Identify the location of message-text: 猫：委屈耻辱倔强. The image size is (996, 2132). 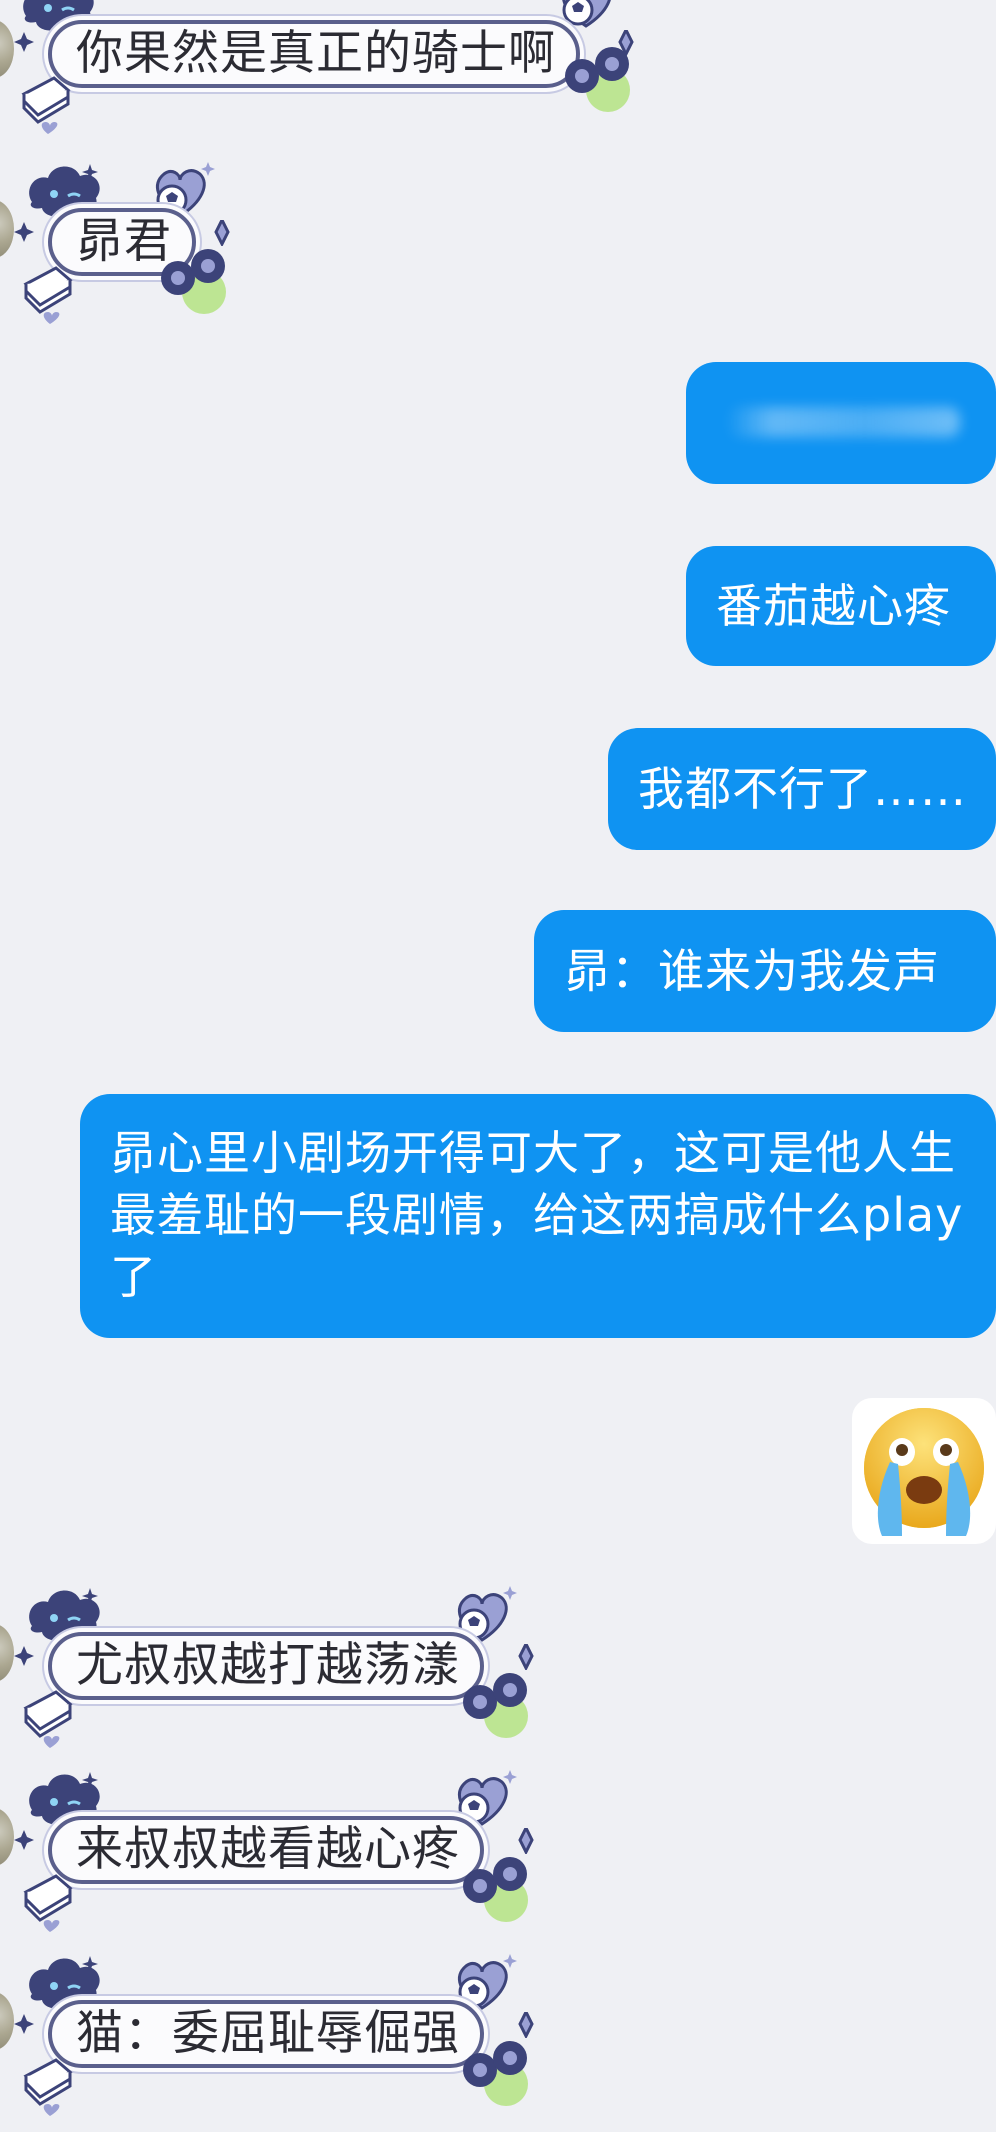
(268, 2033).